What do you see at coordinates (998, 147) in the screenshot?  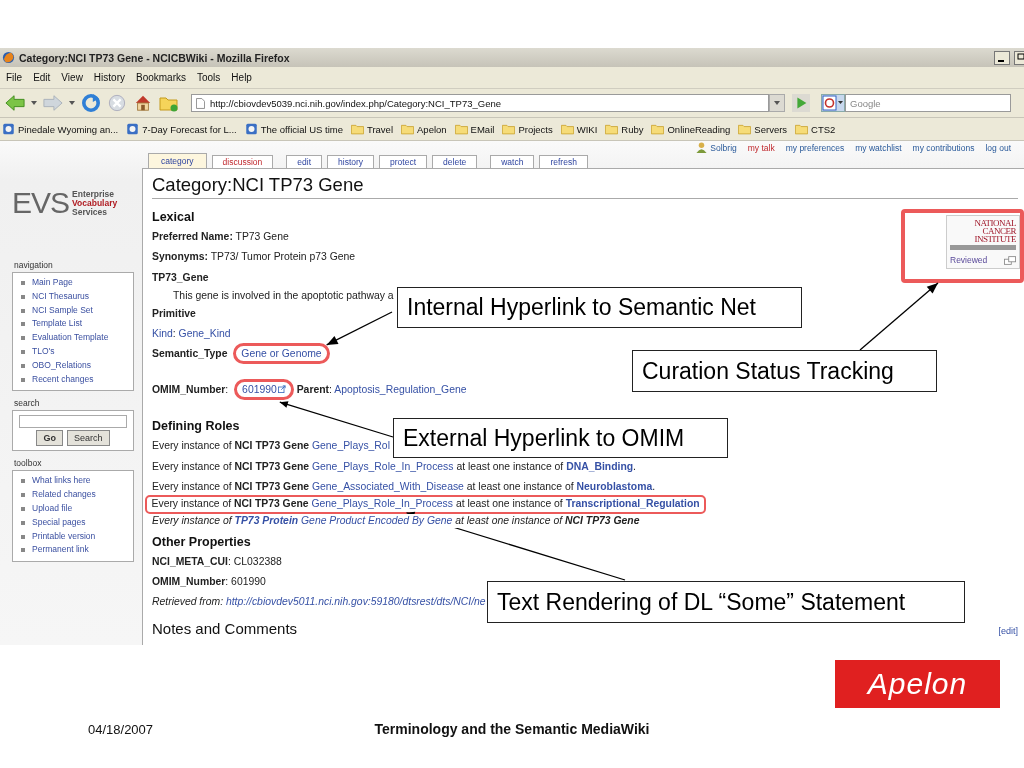 I see `personal-link: log out` at bounding box center [998, 147].